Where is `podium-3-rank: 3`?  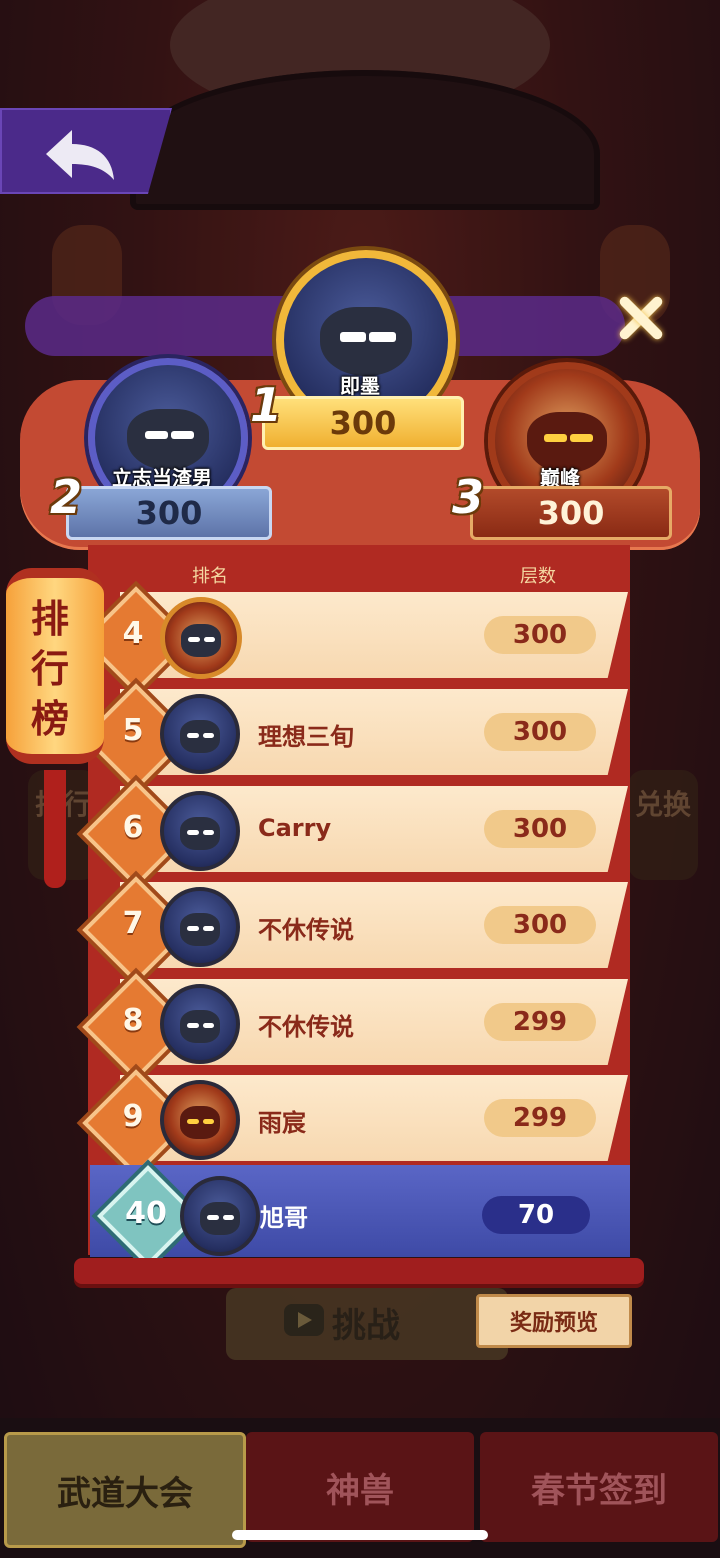 podium-3-rank: 3 is located at coordinates (468, 497).